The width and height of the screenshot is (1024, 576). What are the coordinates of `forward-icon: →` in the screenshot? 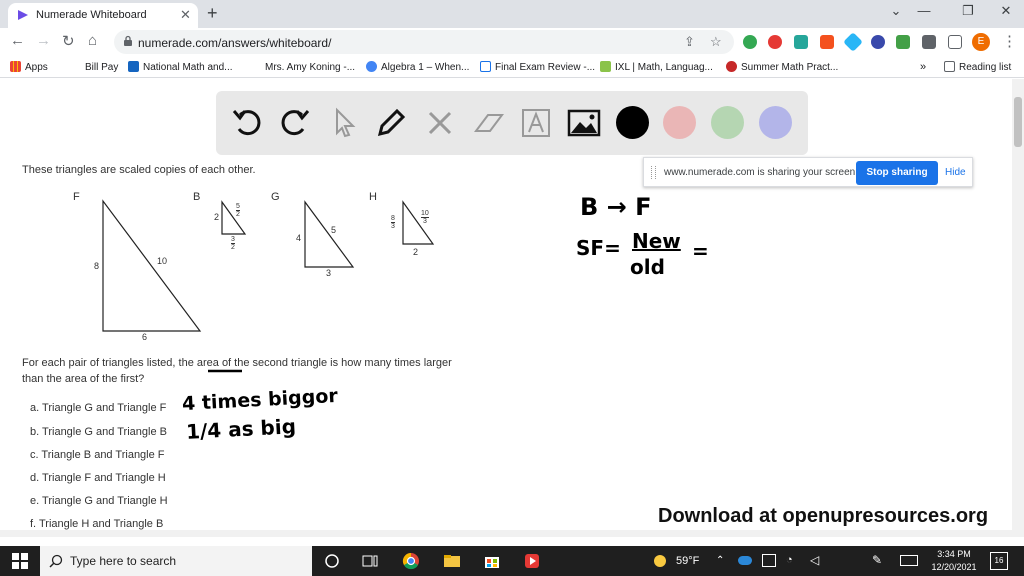 It's located at (43, 40).